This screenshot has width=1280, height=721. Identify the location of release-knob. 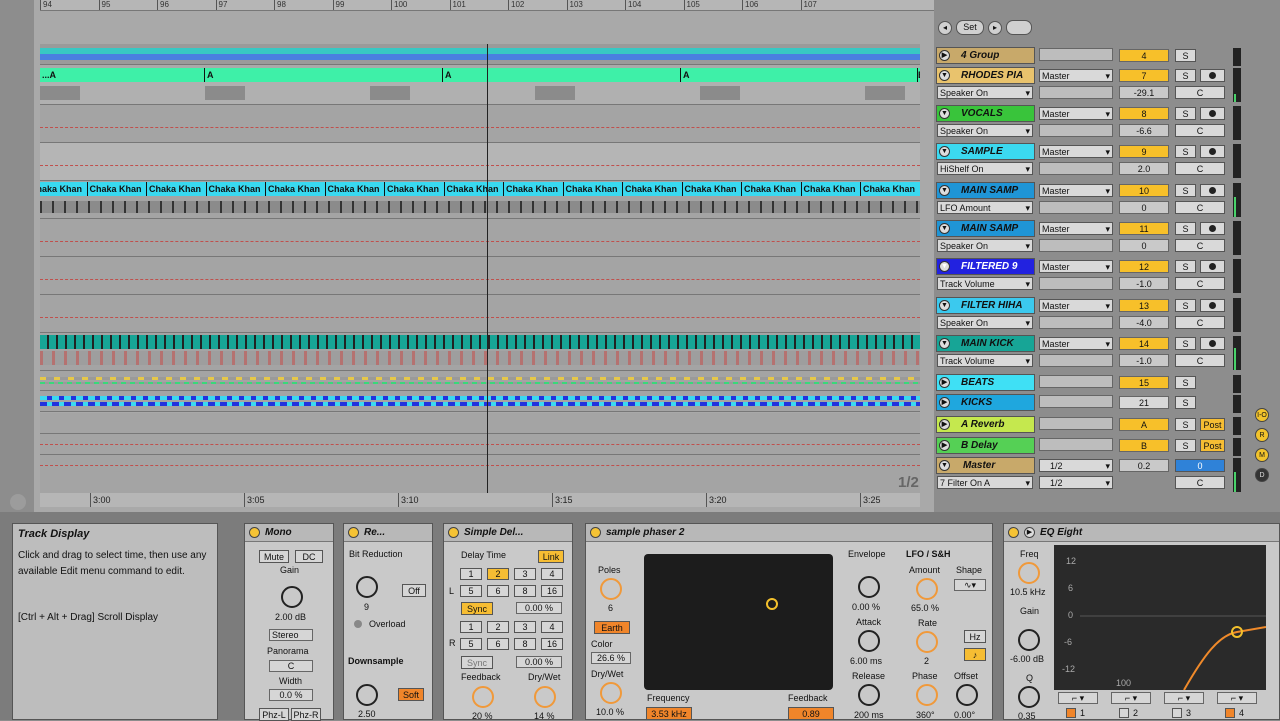
(869, 695).